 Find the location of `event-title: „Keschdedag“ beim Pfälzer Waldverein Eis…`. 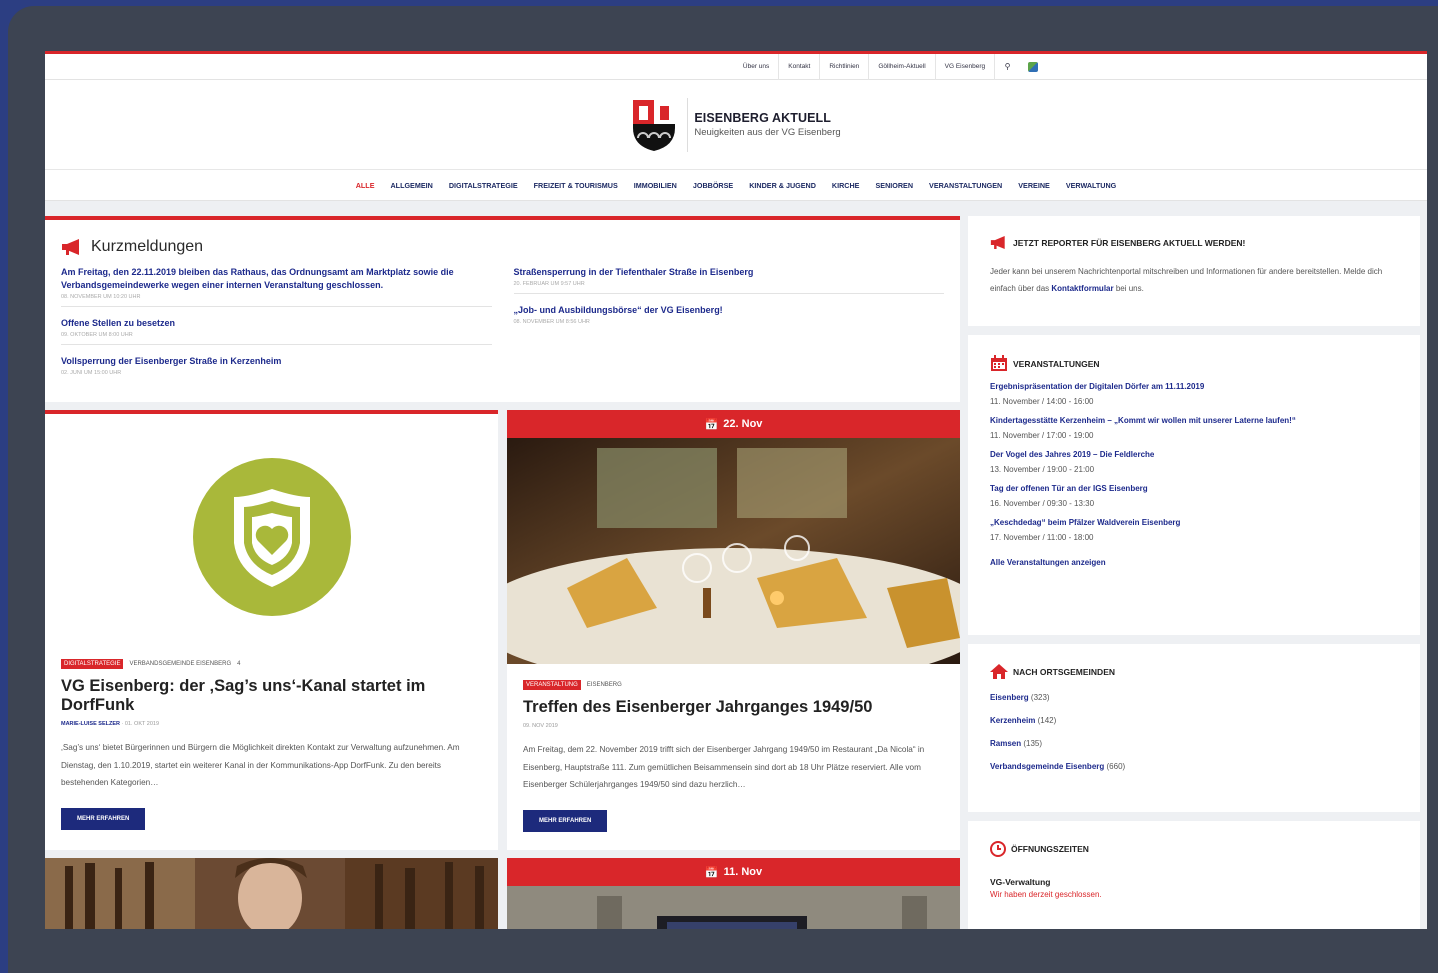

event-title: „Keschdedag“ beim Pfälzer Waldverein Eis… is located at coordinates (1194, 522).